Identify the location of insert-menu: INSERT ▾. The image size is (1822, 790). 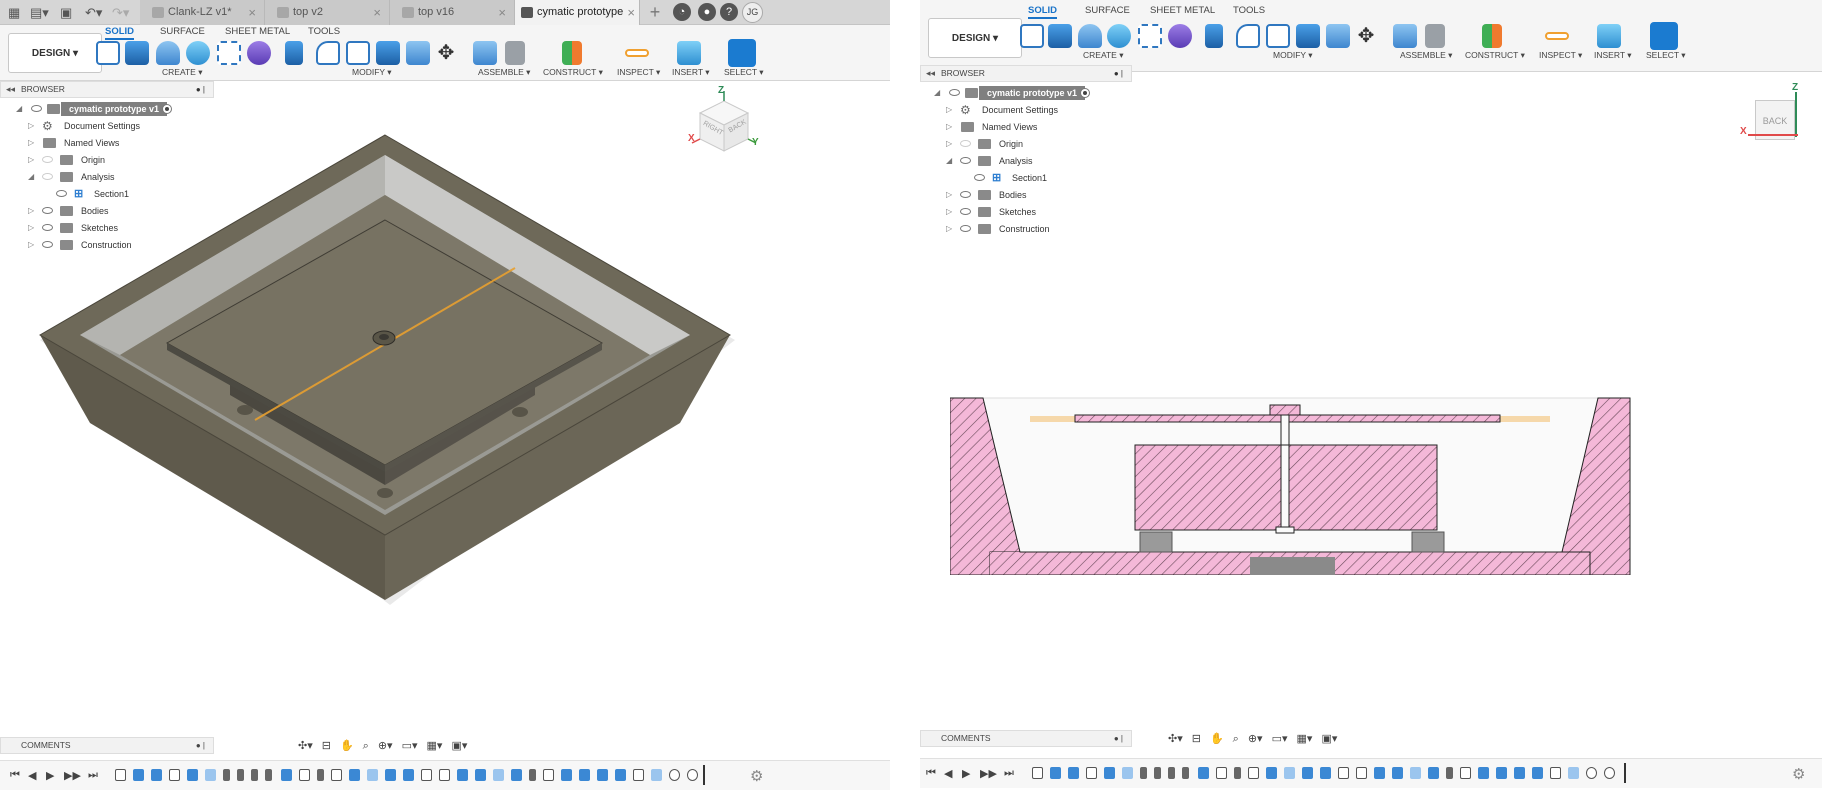
(691, 72).